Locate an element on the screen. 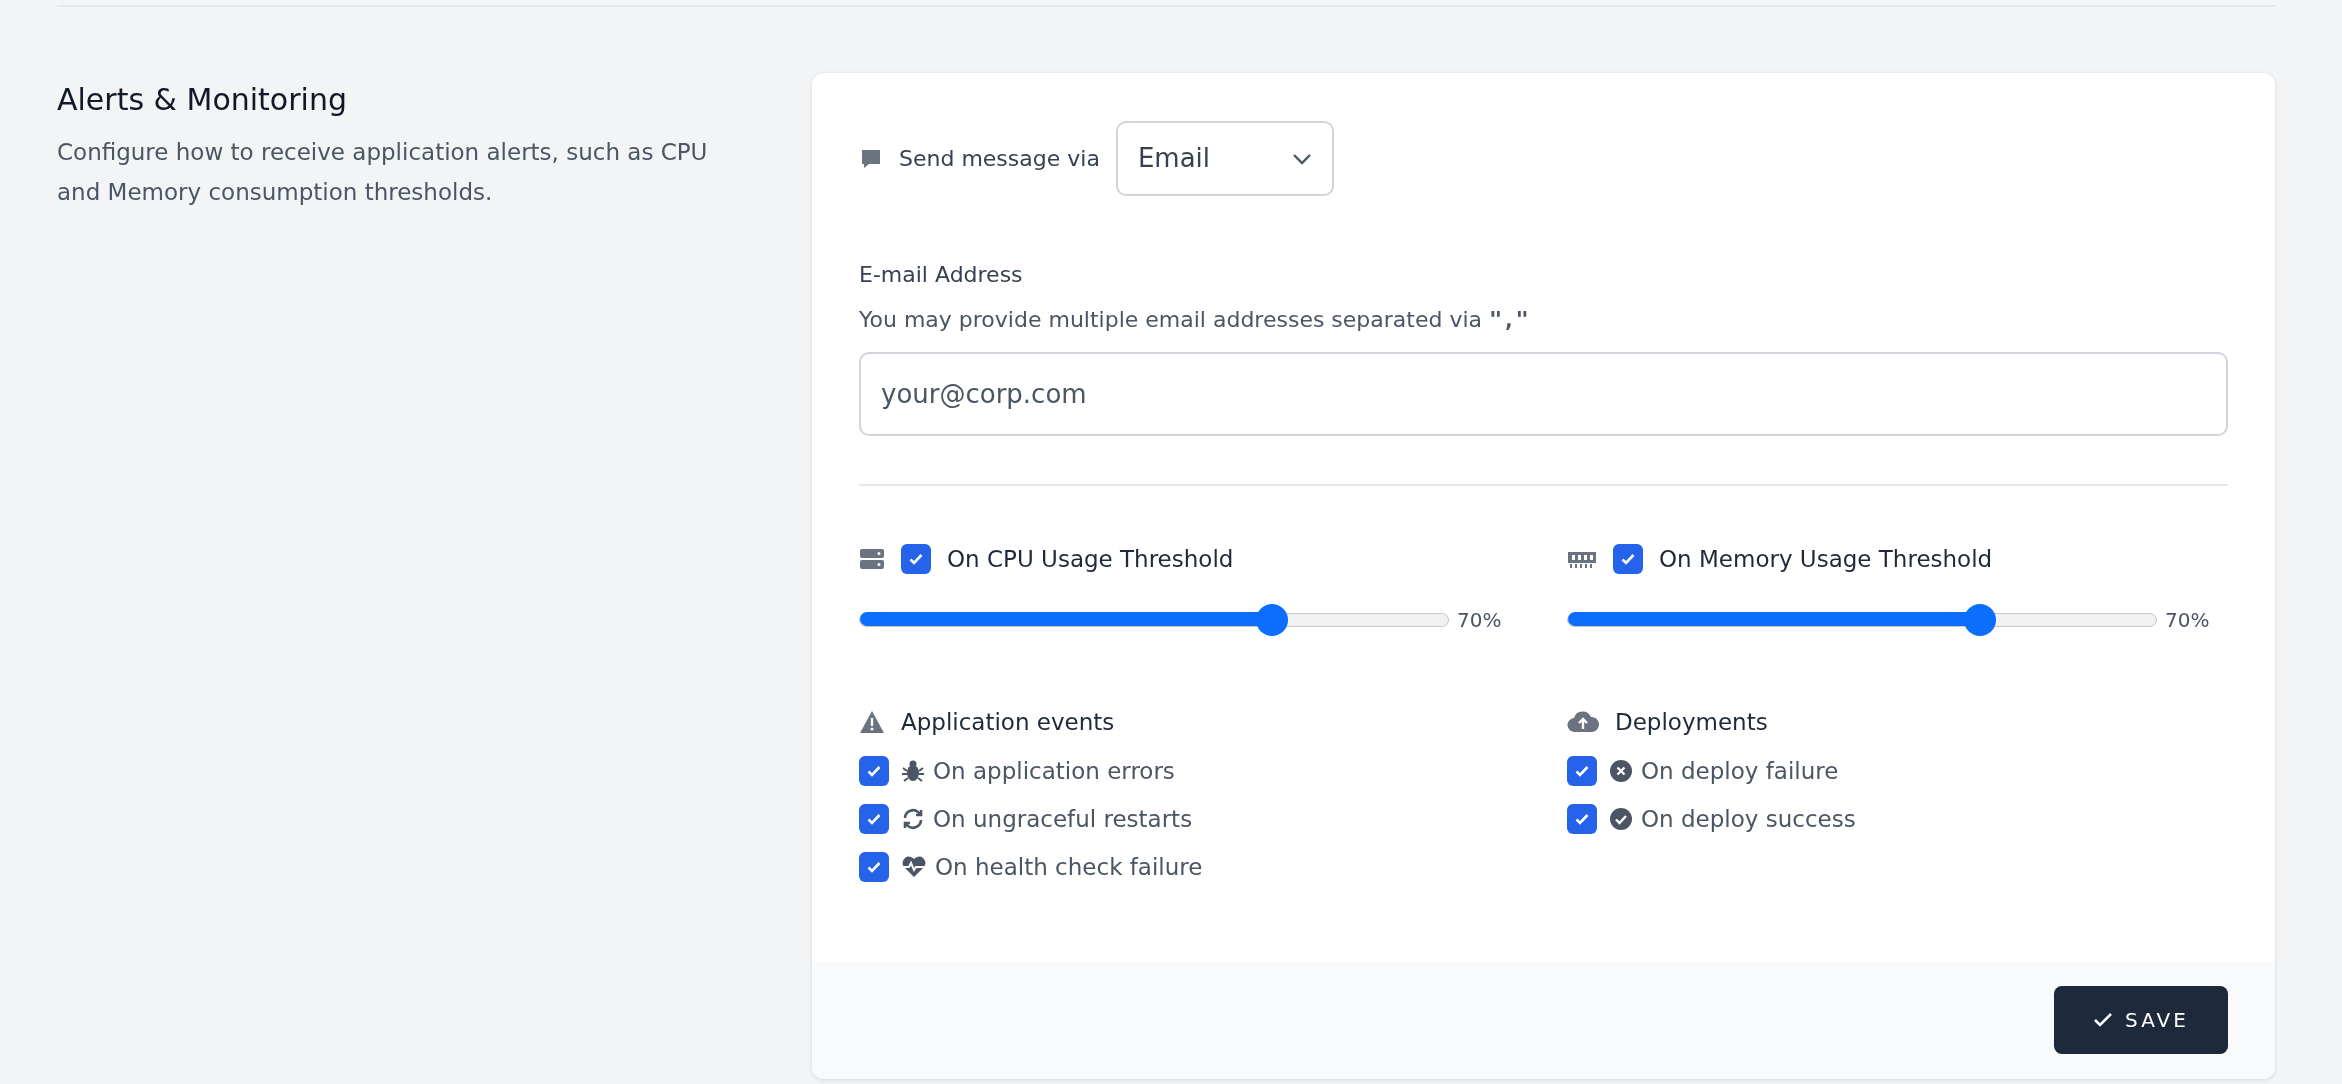 This screenshot has width=2342, height=1084. refresh-icon is located at coordinates (913, 819).